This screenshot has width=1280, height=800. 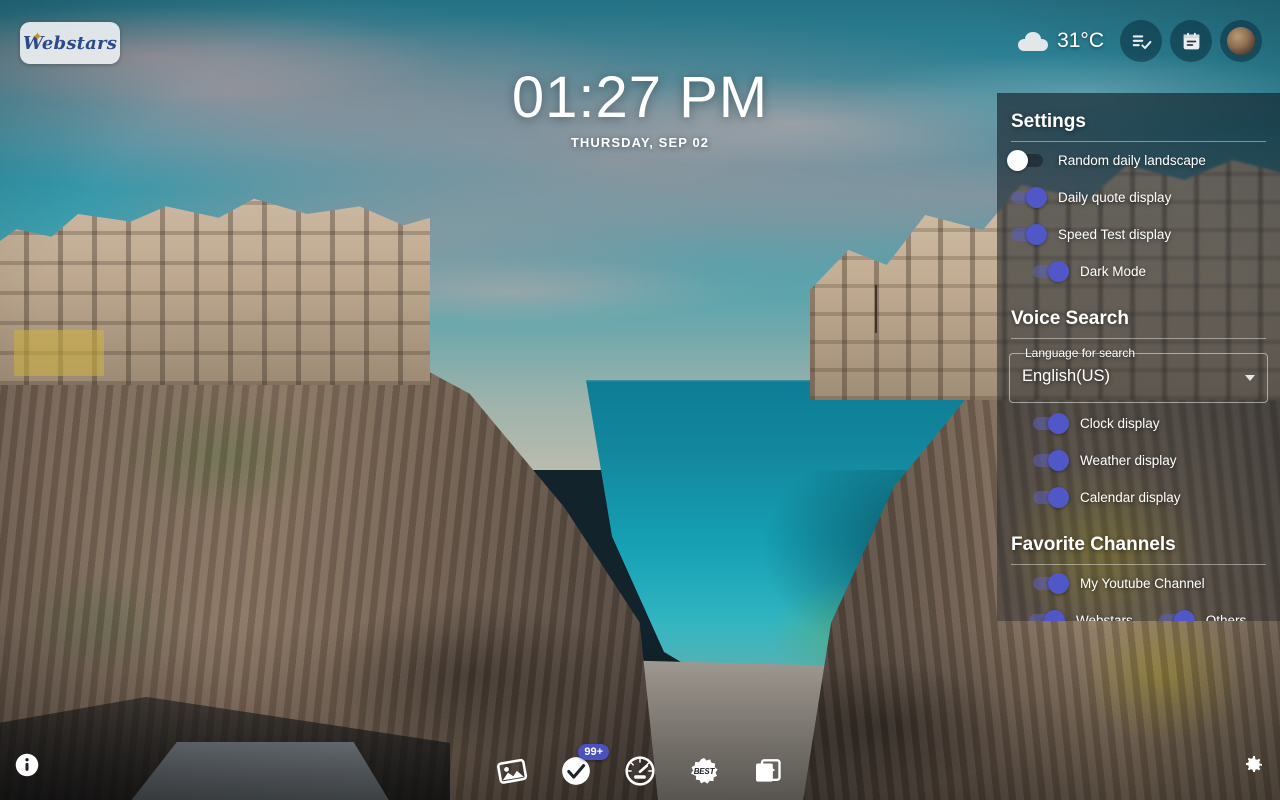 What do you see at coordinates (1066, 376) in the screenshot?
I see `dropdown-value: English(US)` at bounding box center [1066, 376].